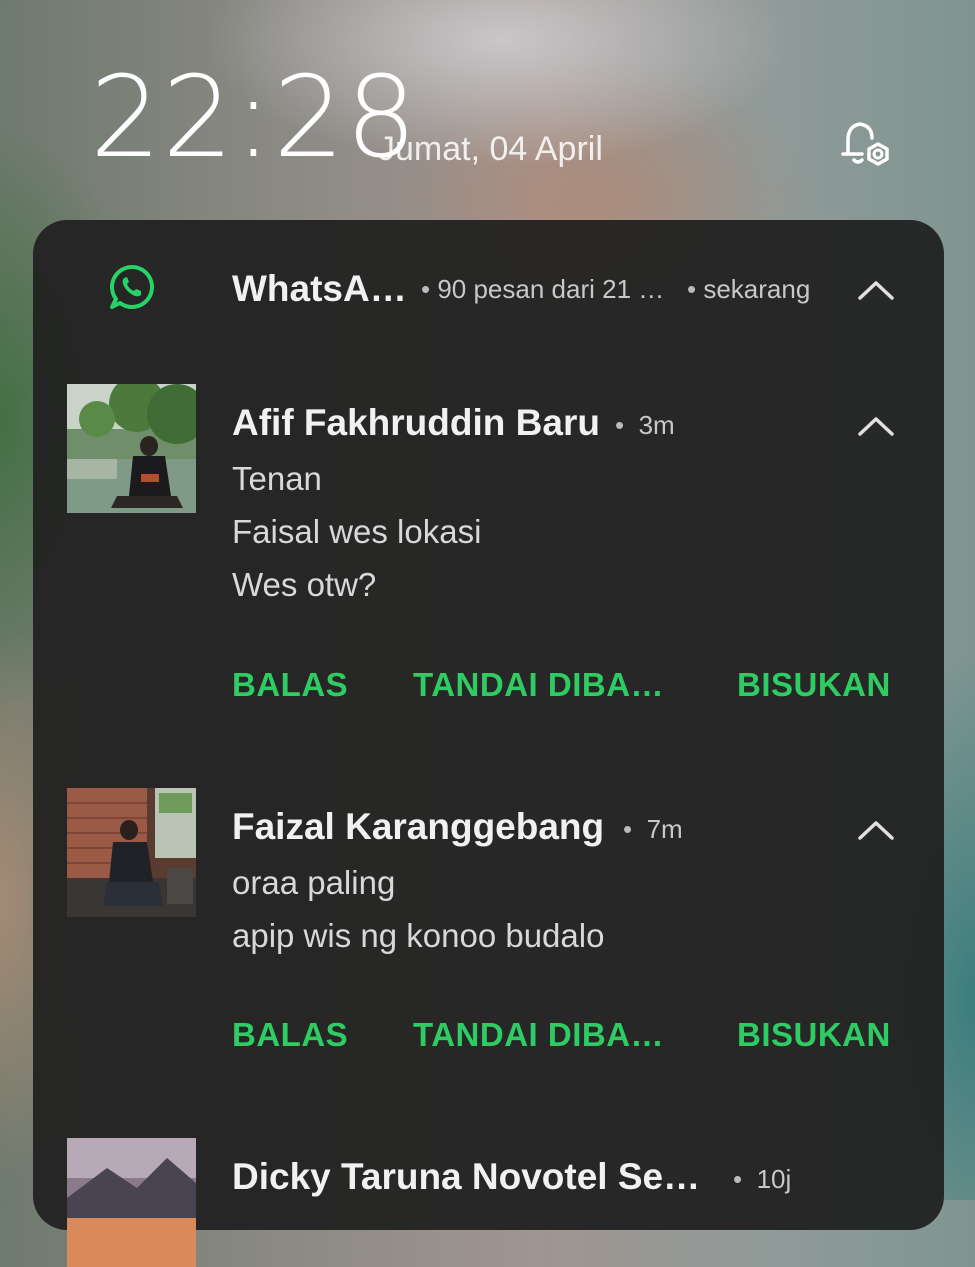 This screenshot has height=1267, width=975. I want to click on message-line: Tenan, so click(277, 478).